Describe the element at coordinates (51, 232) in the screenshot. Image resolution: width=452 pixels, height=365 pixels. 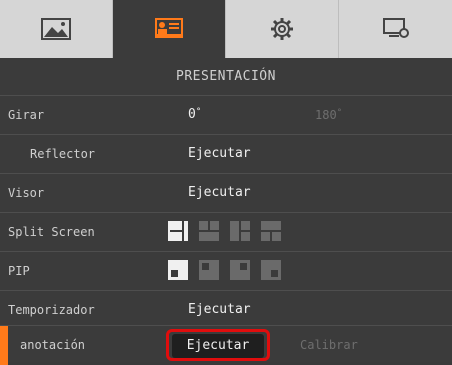
I see `split-screen-label: Split Screen` at that location.